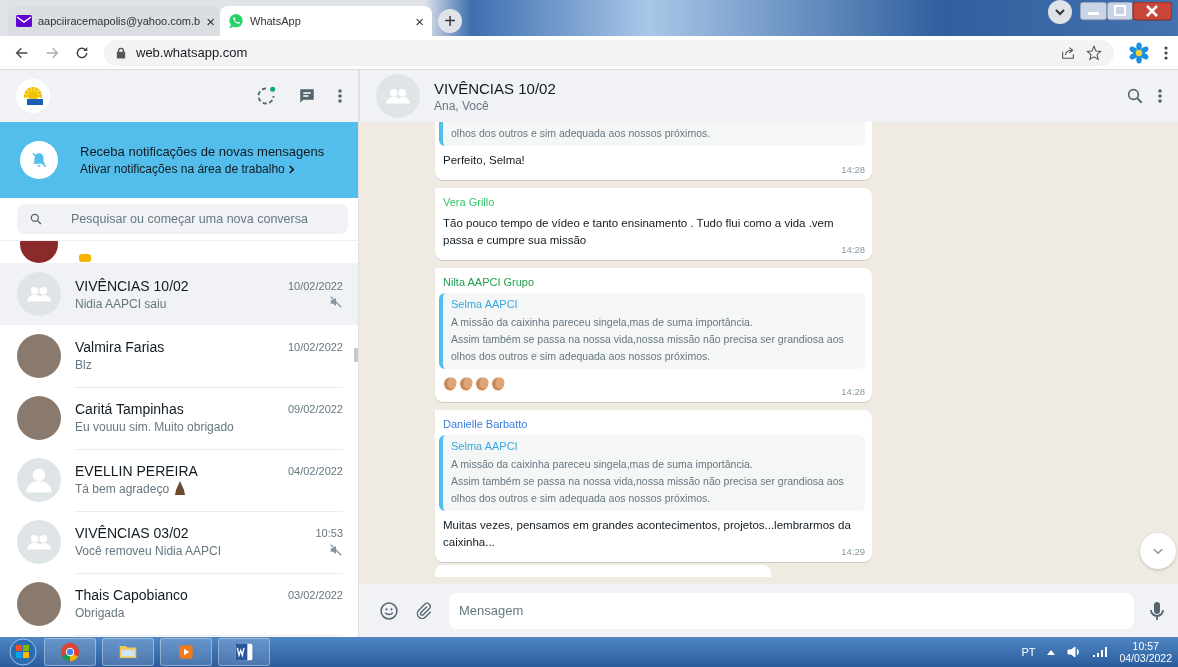 The image size is (1178, 667). I want to click on search-input: Pesquisar ou começar uma nova conversa, so click(202, 219).